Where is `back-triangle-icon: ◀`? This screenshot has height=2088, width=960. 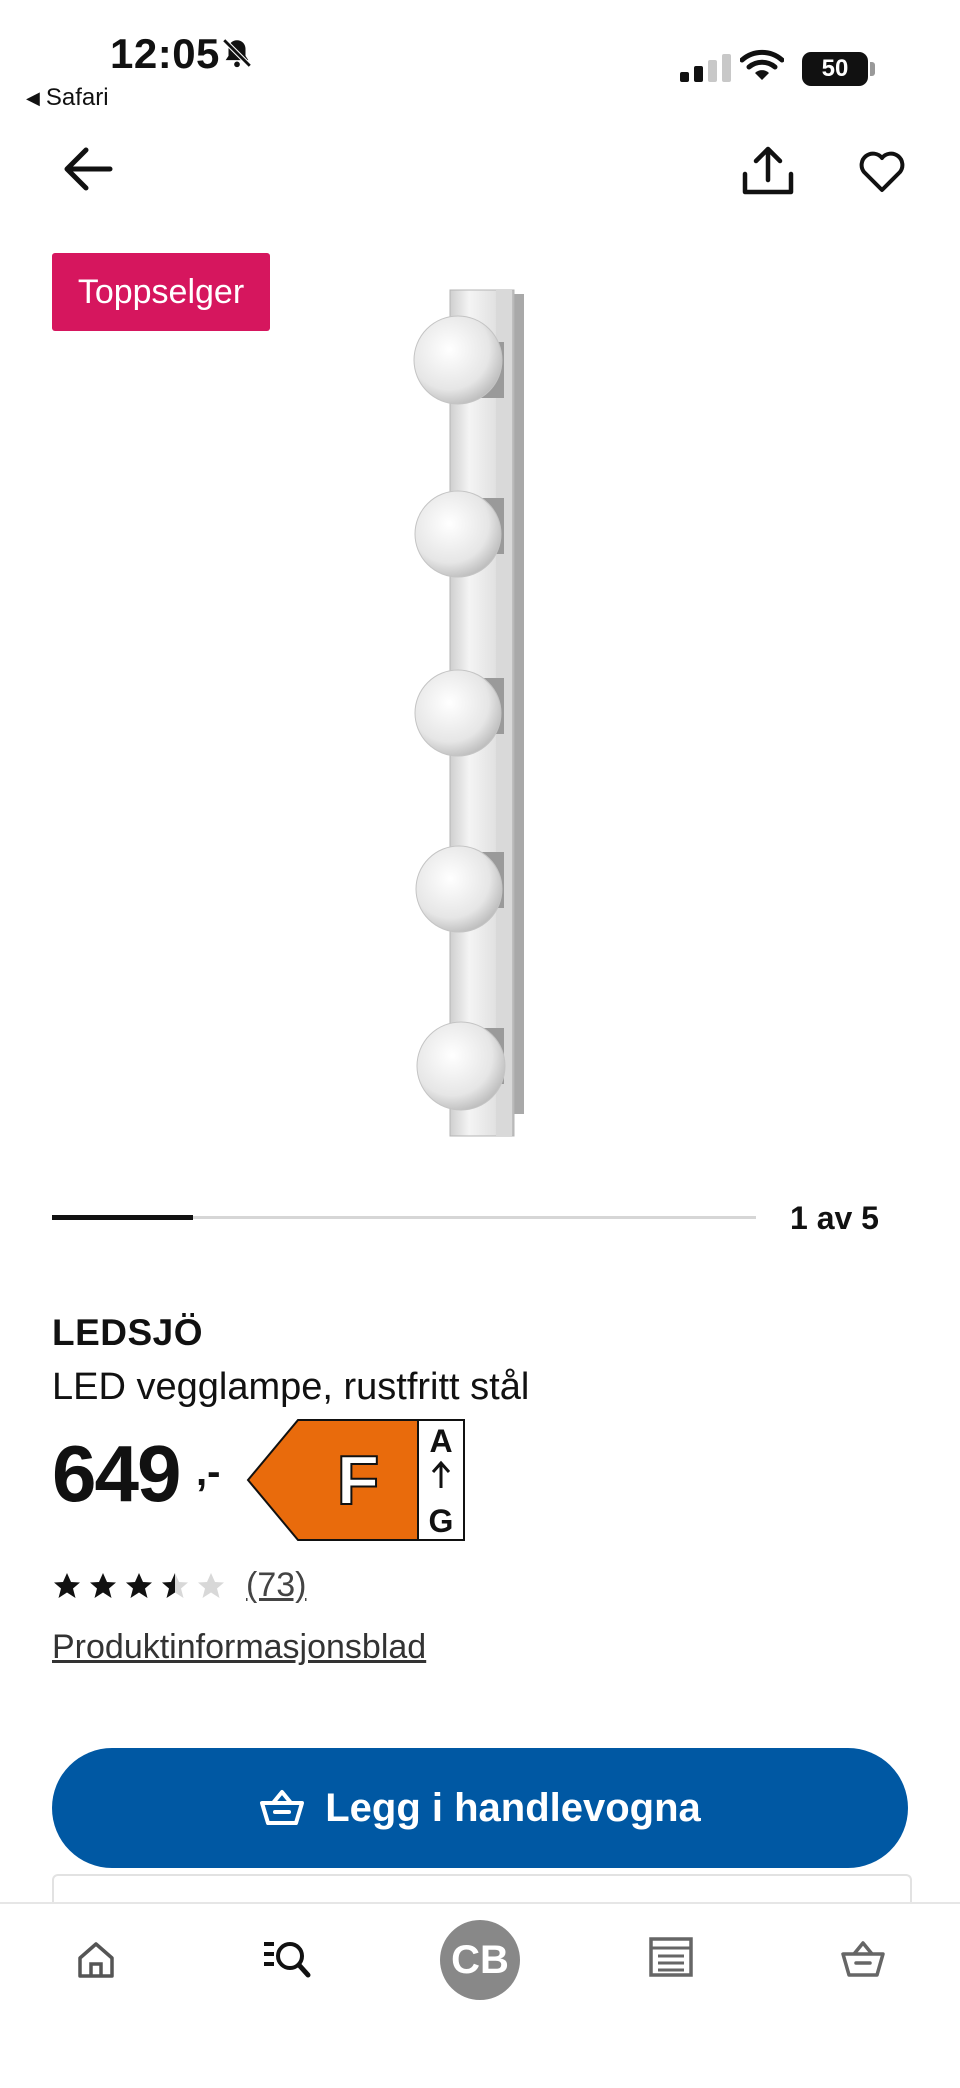 back-triangle-icon: ◀ is located at coordinates (33, 97).